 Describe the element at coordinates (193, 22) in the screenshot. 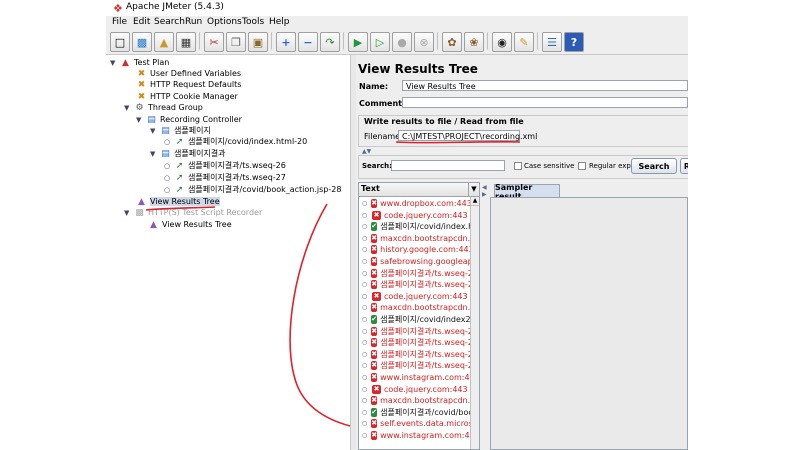

I see `menu-run: Run` at that location.